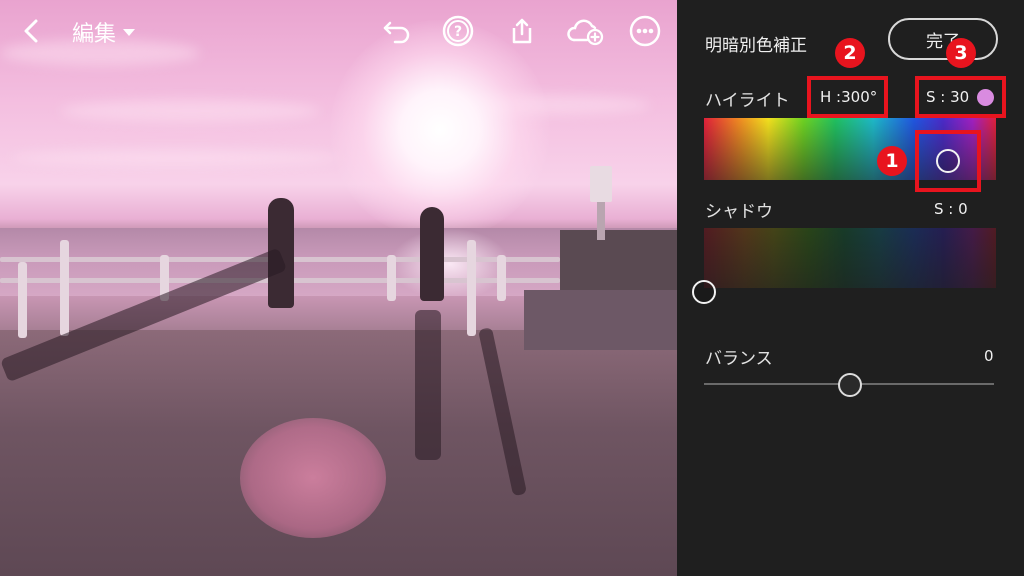  What do you see at coordinates (704, 292) in the screenshot?
I see `shadow-color-picker` at bounding box center [704, 292].